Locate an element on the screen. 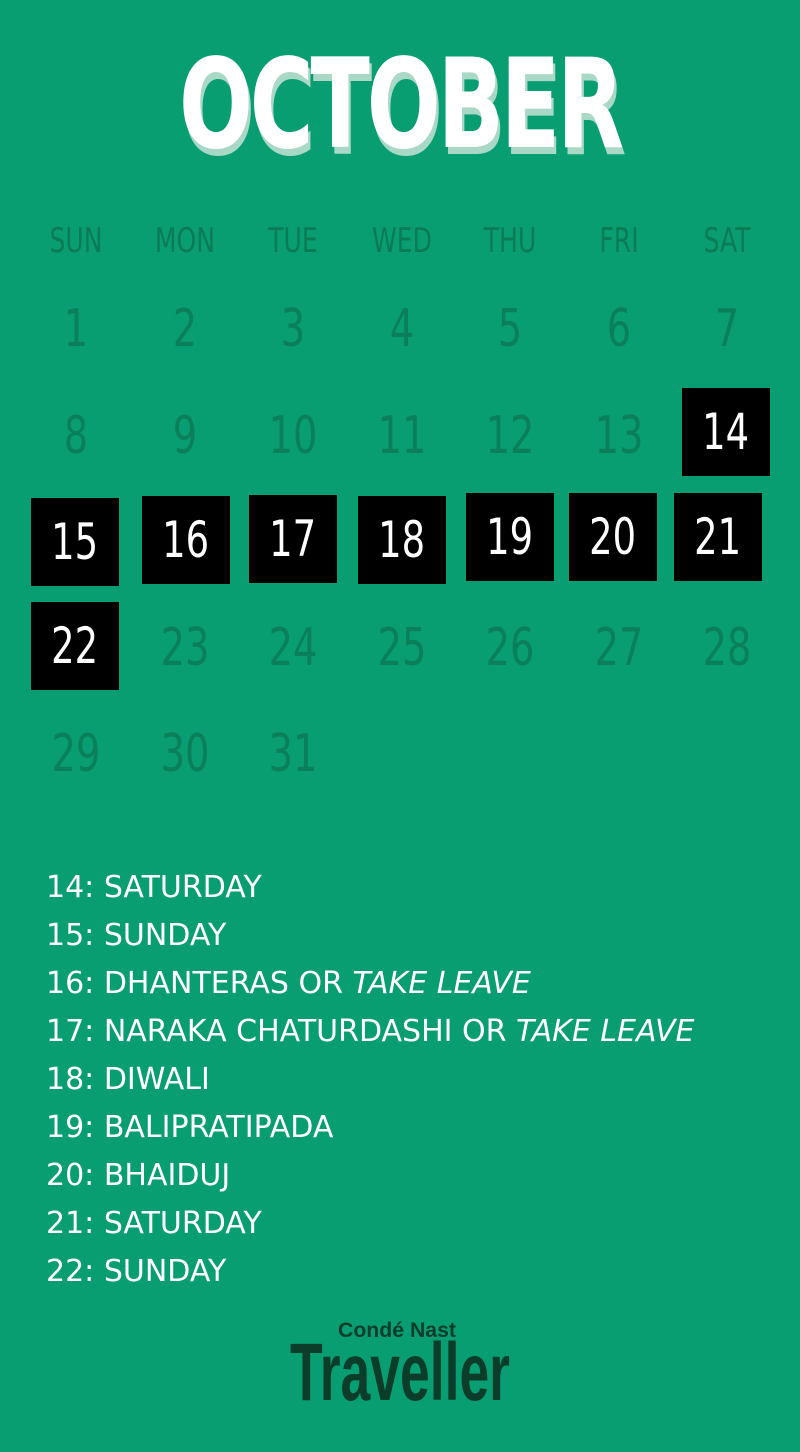 The width and height of the screenshot is (800, 1452). note-text: 20: BHAIDUJ is located at coordinates (138, 1175).